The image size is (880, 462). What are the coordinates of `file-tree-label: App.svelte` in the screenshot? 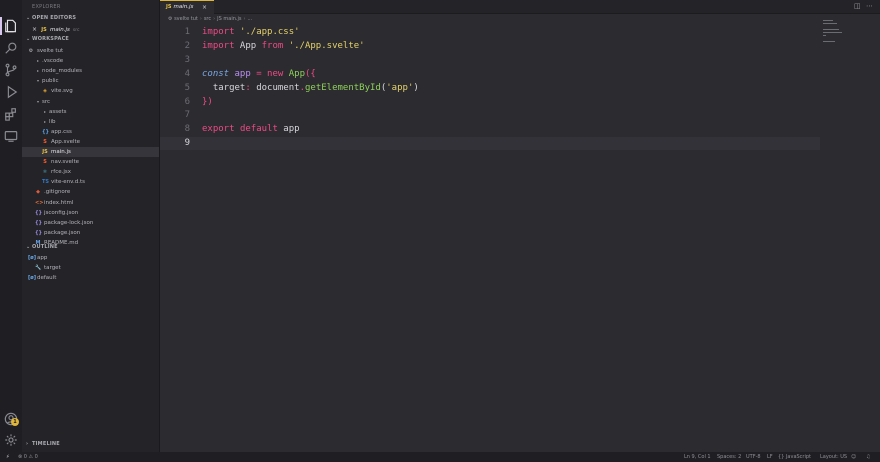 It's located at (66, 141).